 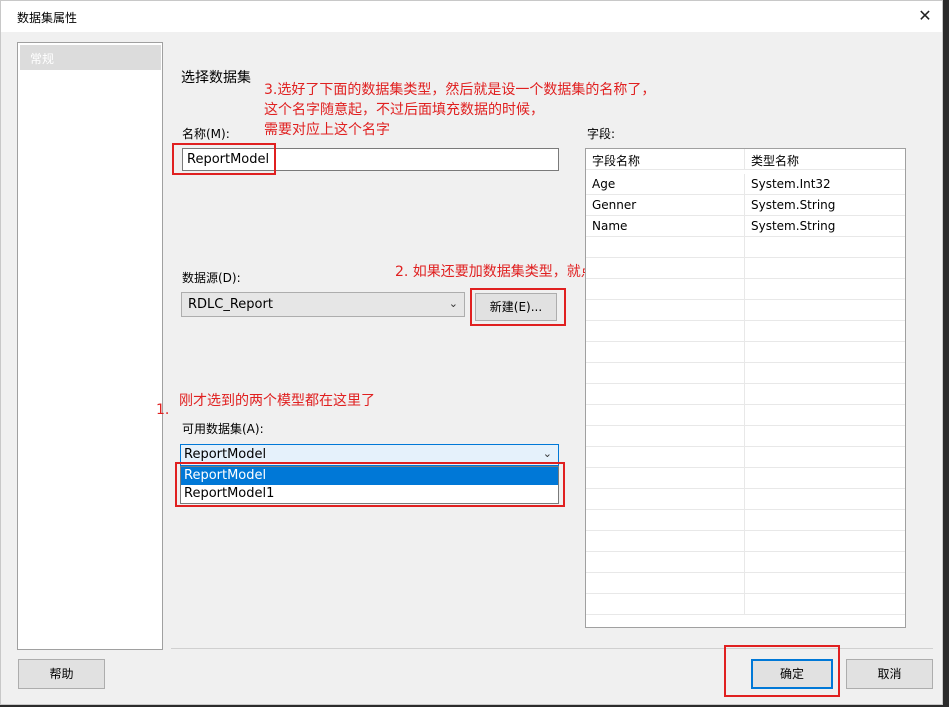 What do you see at coordinates (460, 90) in the screenshot?
I see `annotation-step3-line1: 3.选好了下面的数据集类型，然后就是设一个数据集的名称了，` at bounding box center [460, 90].